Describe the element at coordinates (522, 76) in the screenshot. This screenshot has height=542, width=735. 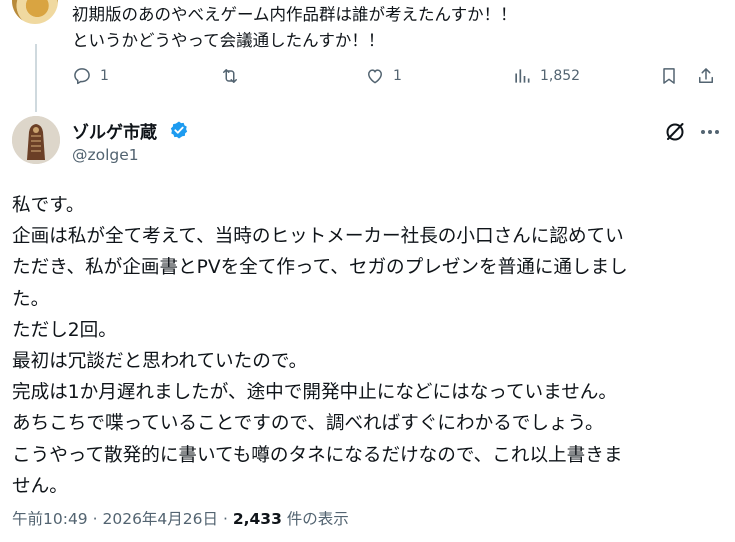
I see `analytics-icon` at that location.